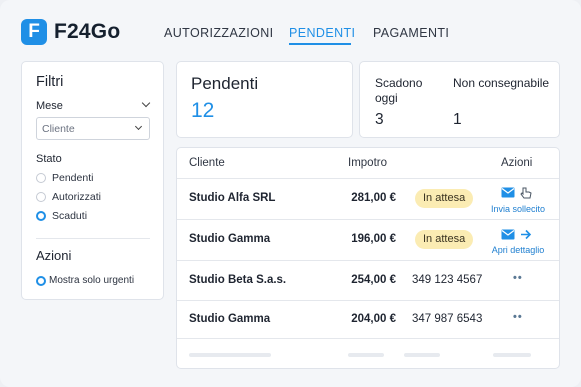 The height and width of the screenshot is (387, 581). I want to click on due-today-label: Scadono oggi, so click(399, 90).